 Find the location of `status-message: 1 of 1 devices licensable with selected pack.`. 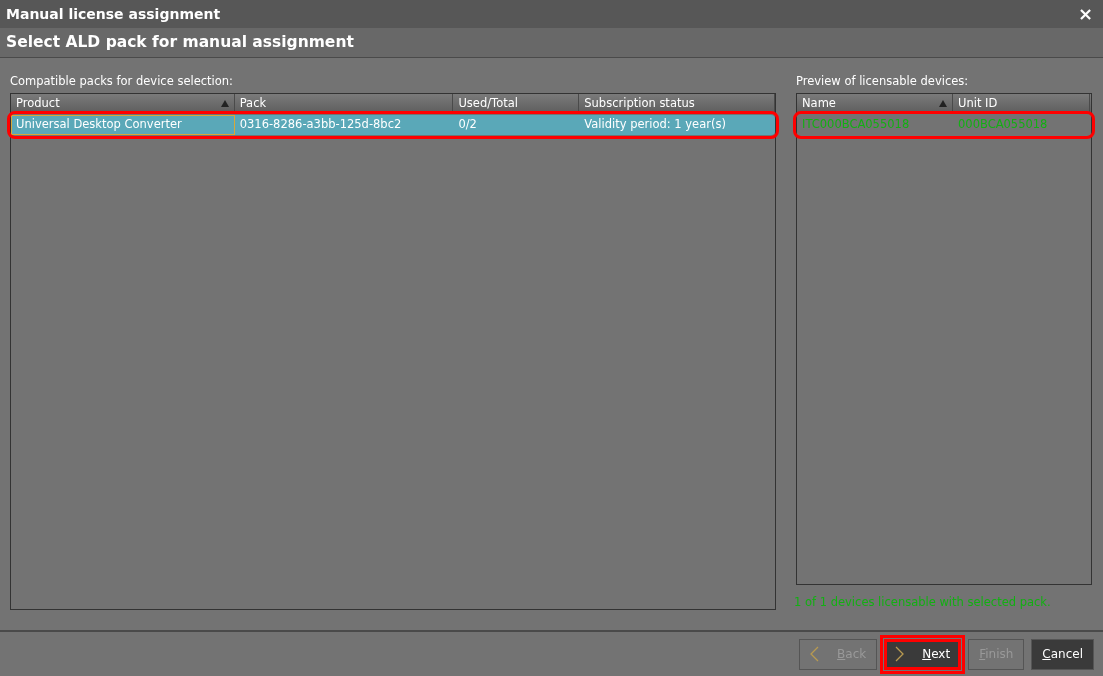

status-message: 1 of 1 devices licensable with selected pack. is located at coordinates (922, 602).